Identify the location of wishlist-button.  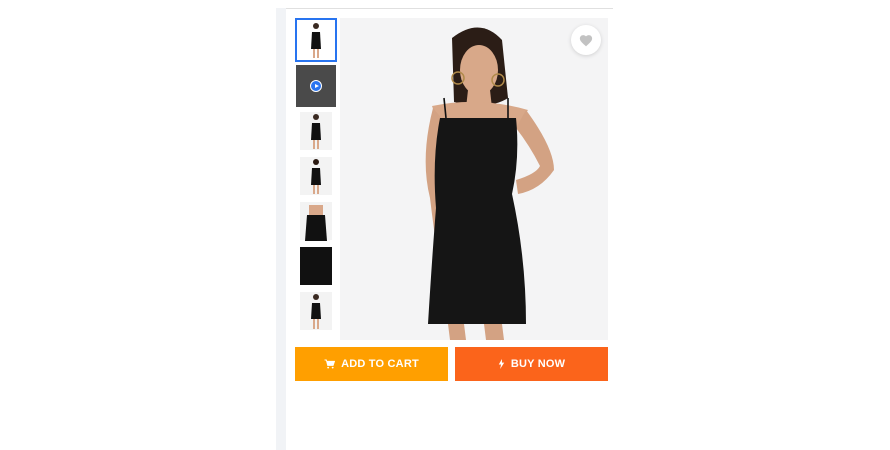
(586, 40).